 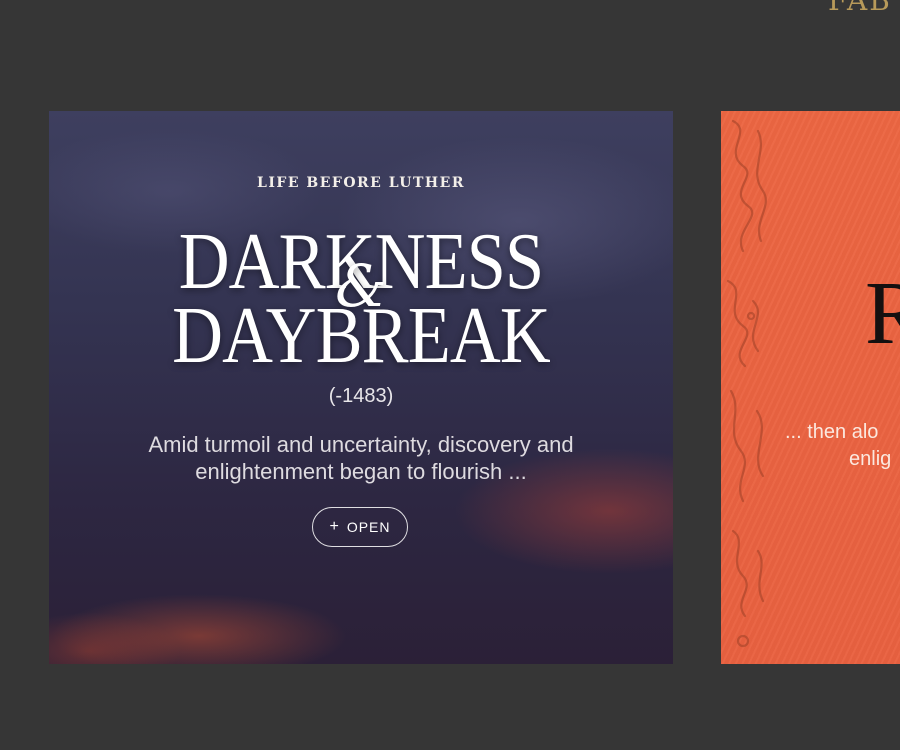 I want to click on open-button-label: OPEN, so click(x=368, y=527).